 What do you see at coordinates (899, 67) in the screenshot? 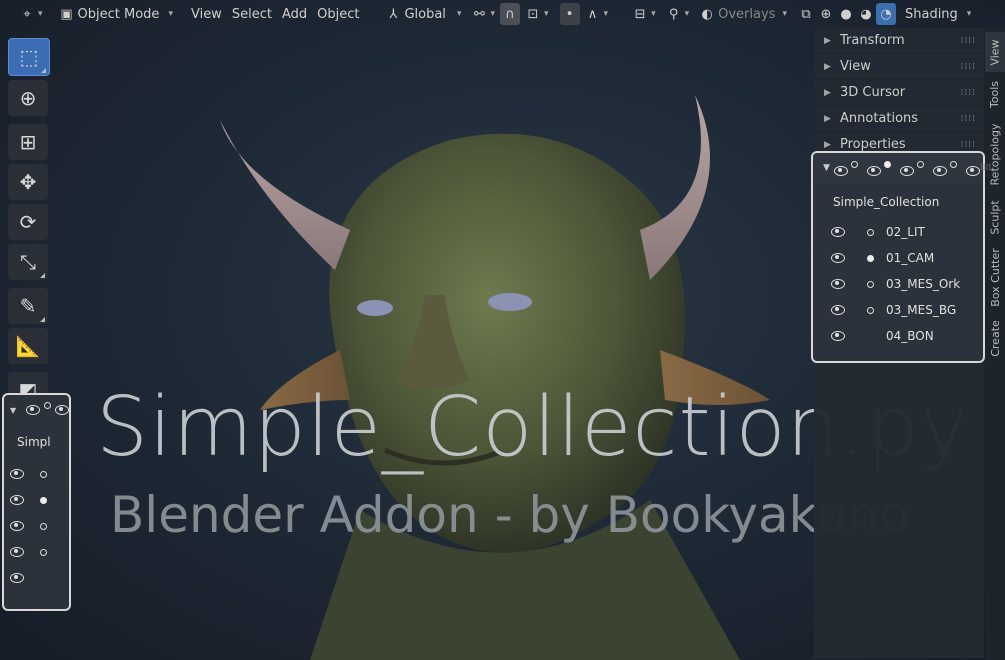
I see `panel-view: ▶ View ⁞⁞⁞⁞` at bounding box center [899, 67].